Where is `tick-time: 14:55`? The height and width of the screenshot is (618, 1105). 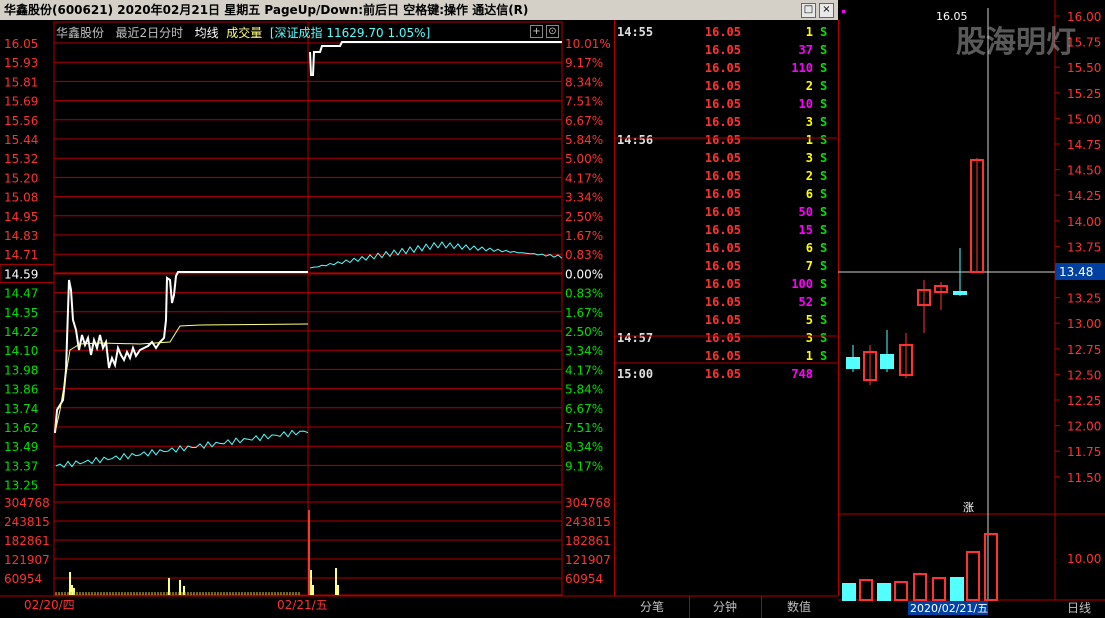
tick-time: 14:55 is located at coordinates (635, 32).